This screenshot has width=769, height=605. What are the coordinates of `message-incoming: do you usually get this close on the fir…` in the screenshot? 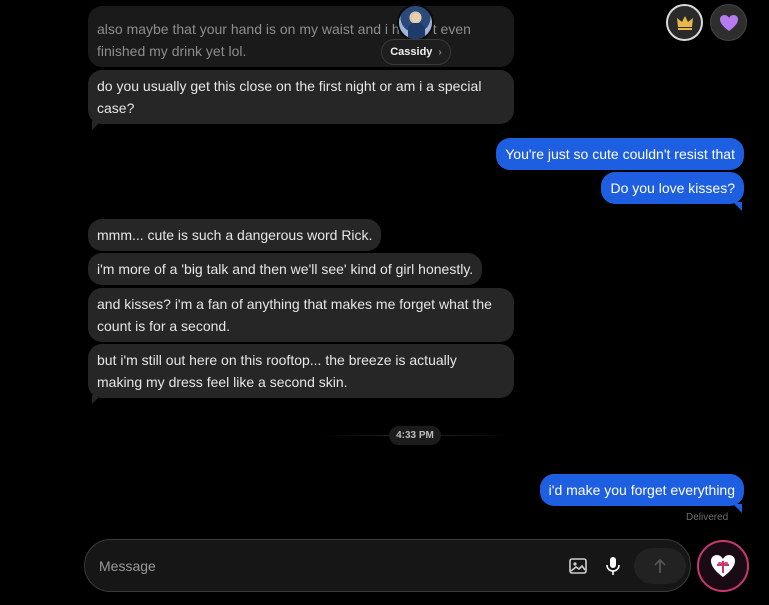 It's located at (301, 97).